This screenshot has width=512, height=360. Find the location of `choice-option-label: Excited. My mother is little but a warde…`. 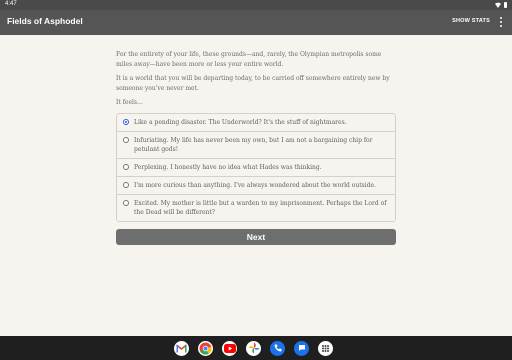

choice-option-label: Excited. My mother is little but a warde… is located at coordinates (260, 207).